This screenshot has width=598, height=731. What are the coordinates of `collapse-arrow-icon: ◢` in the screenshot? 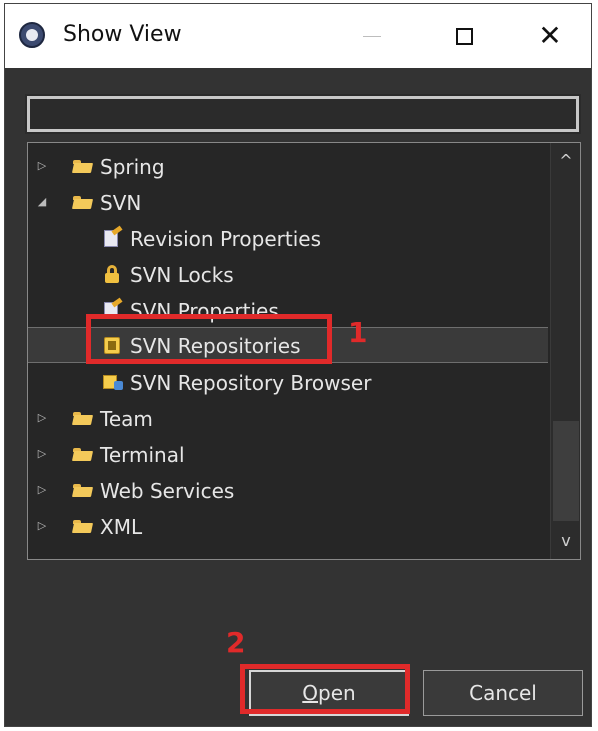 It's located at (42, 202).